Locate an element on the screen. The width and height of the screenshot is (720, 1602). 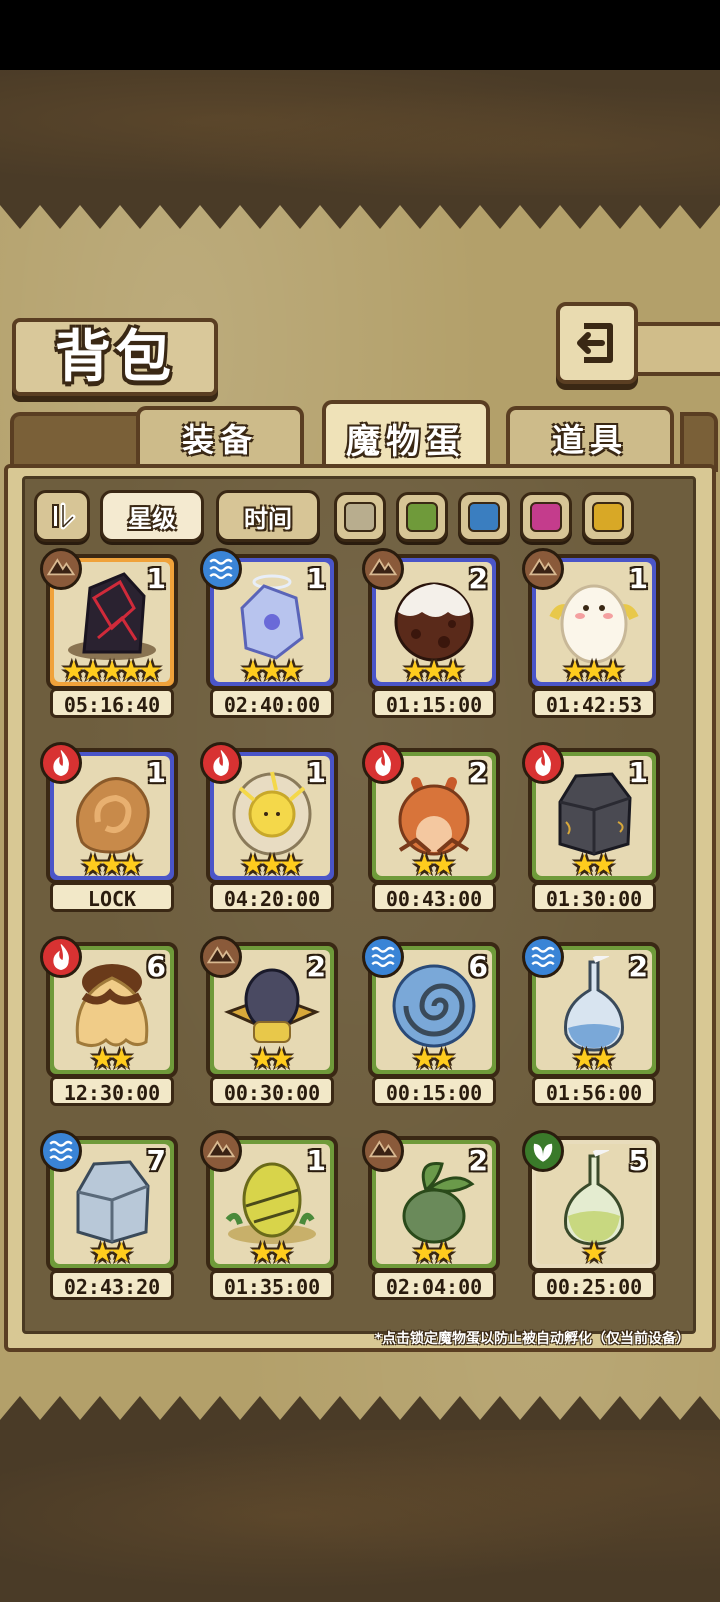
sort-by-time-button: 时间 is located at coordinates (268, 516).